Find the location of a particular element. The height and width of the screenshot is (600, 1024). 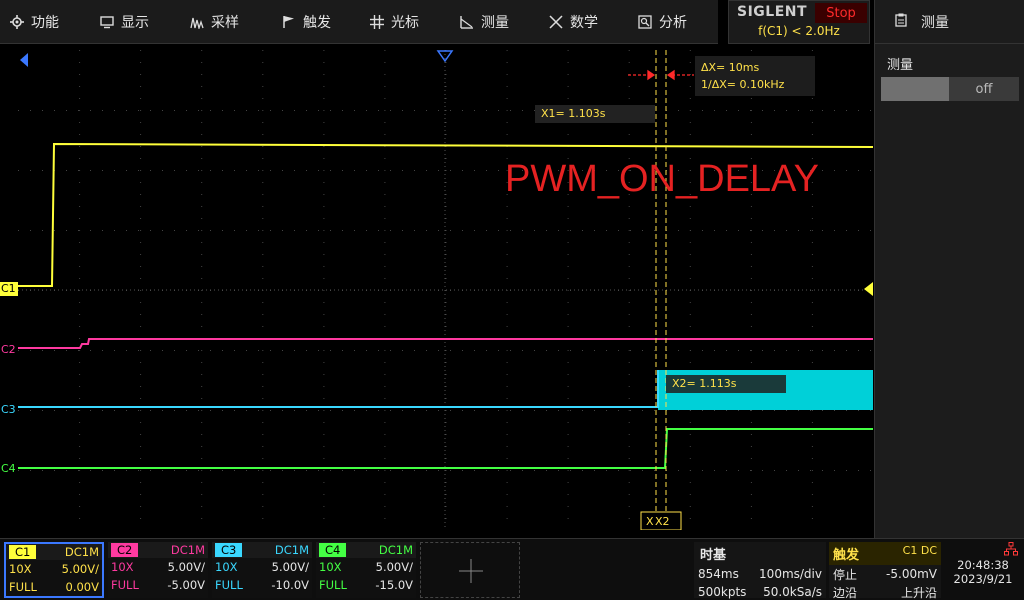

ch4-scale: 5.00V/ is located at coordinates (394, 567).